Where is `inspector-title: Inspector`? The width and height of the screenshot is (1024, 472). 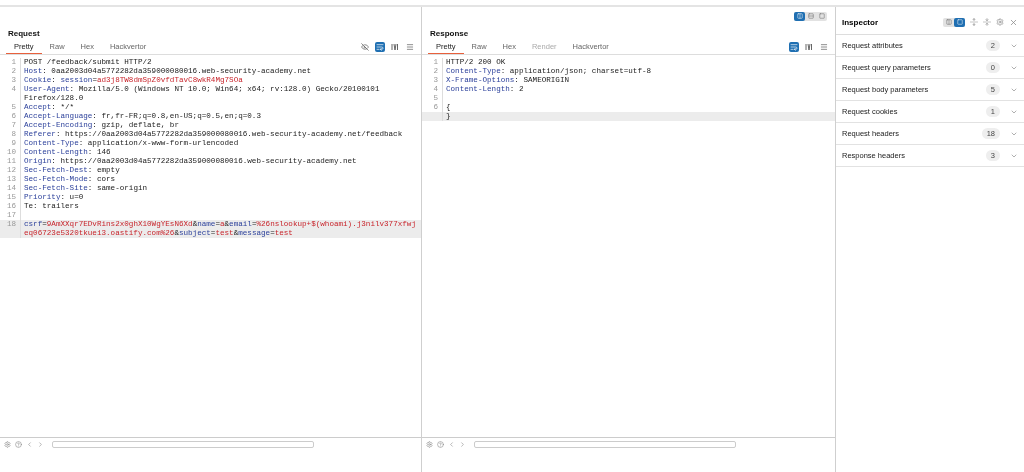 inspector-title: Inspector is located at coordinates (860, 22).